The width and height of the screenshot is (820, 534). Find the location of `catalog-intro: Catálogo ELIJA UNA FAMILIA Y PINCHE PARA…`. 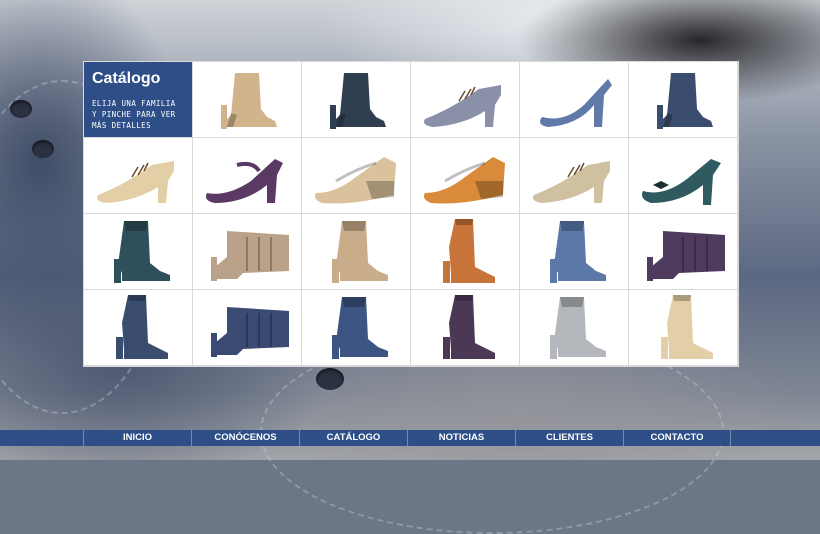

catalog-intro: Catálogo ELIJA UNA FAMILIA Y PINCHE PARA… is located at coordinates (138, 99).